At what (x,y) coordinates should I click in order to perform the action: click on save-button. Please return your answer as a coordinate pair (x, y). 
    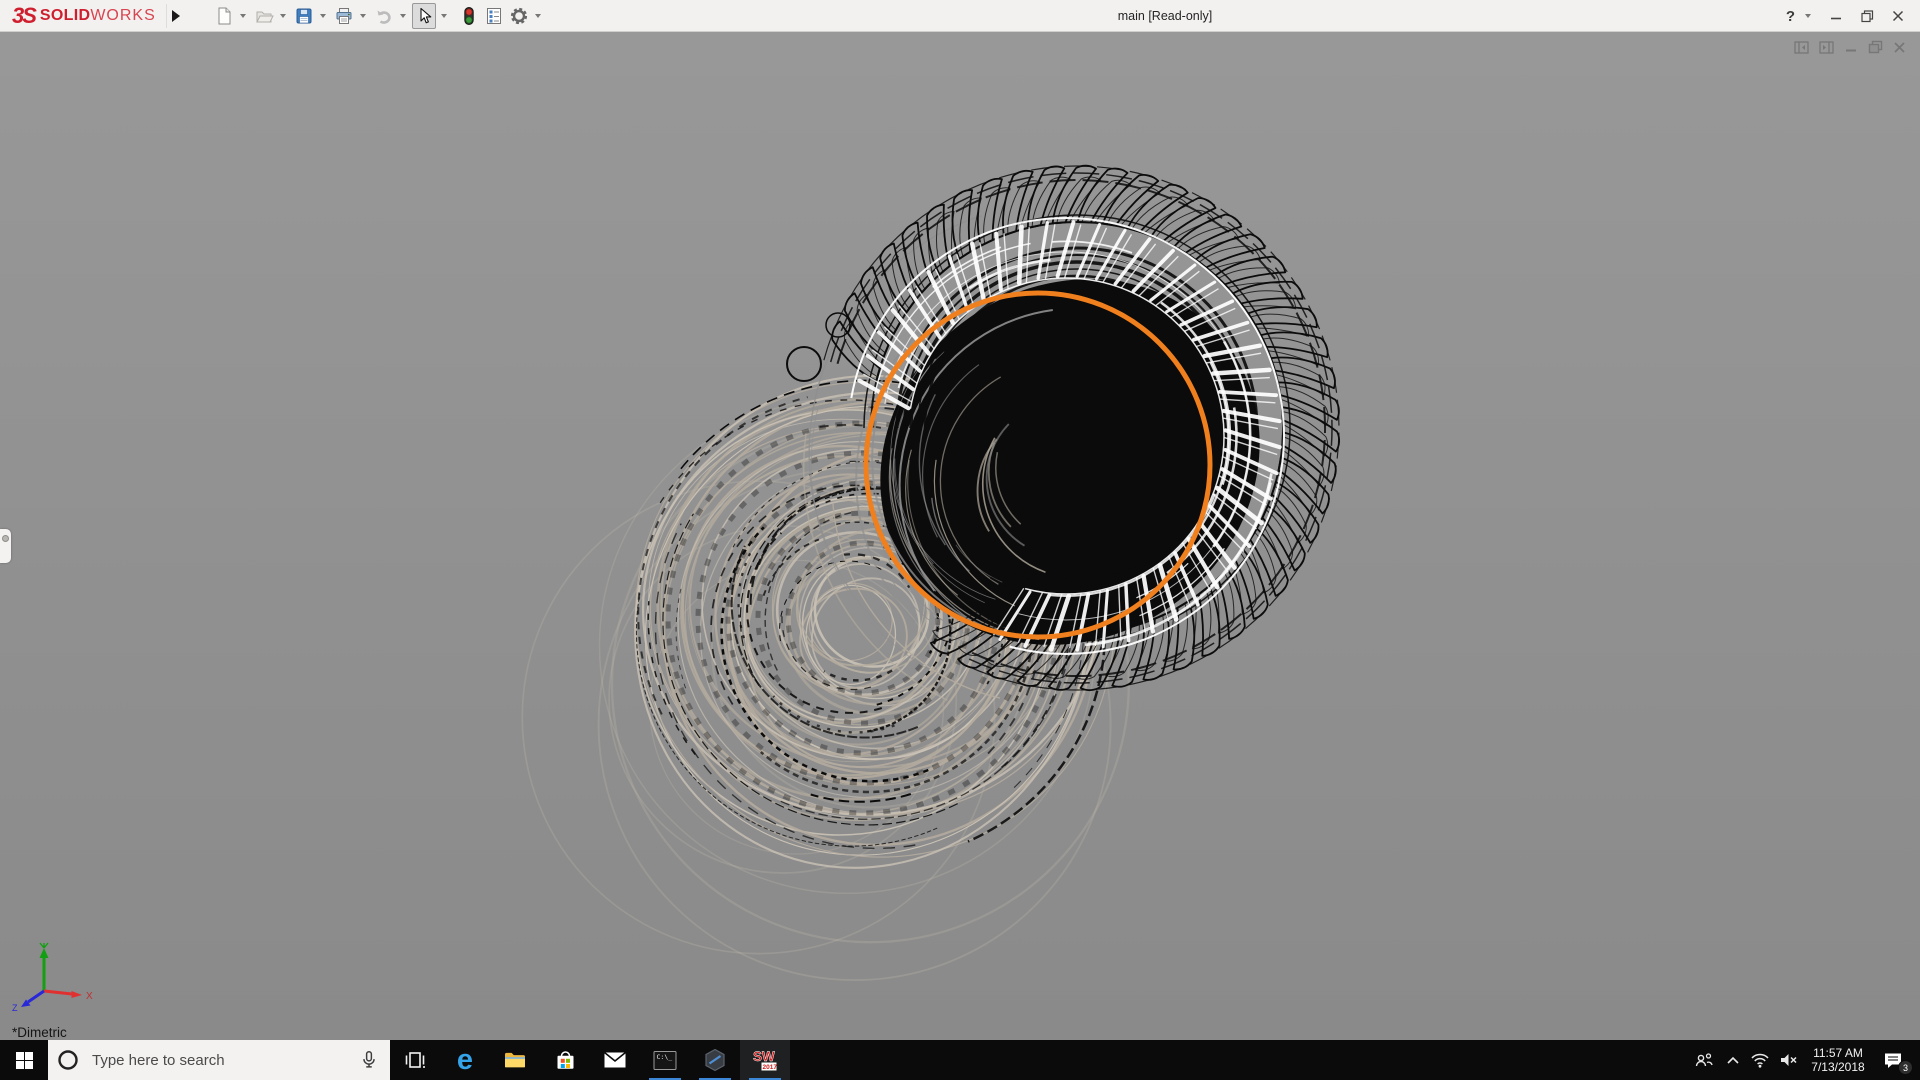
    Looking at the image, I should click on (304, 16).